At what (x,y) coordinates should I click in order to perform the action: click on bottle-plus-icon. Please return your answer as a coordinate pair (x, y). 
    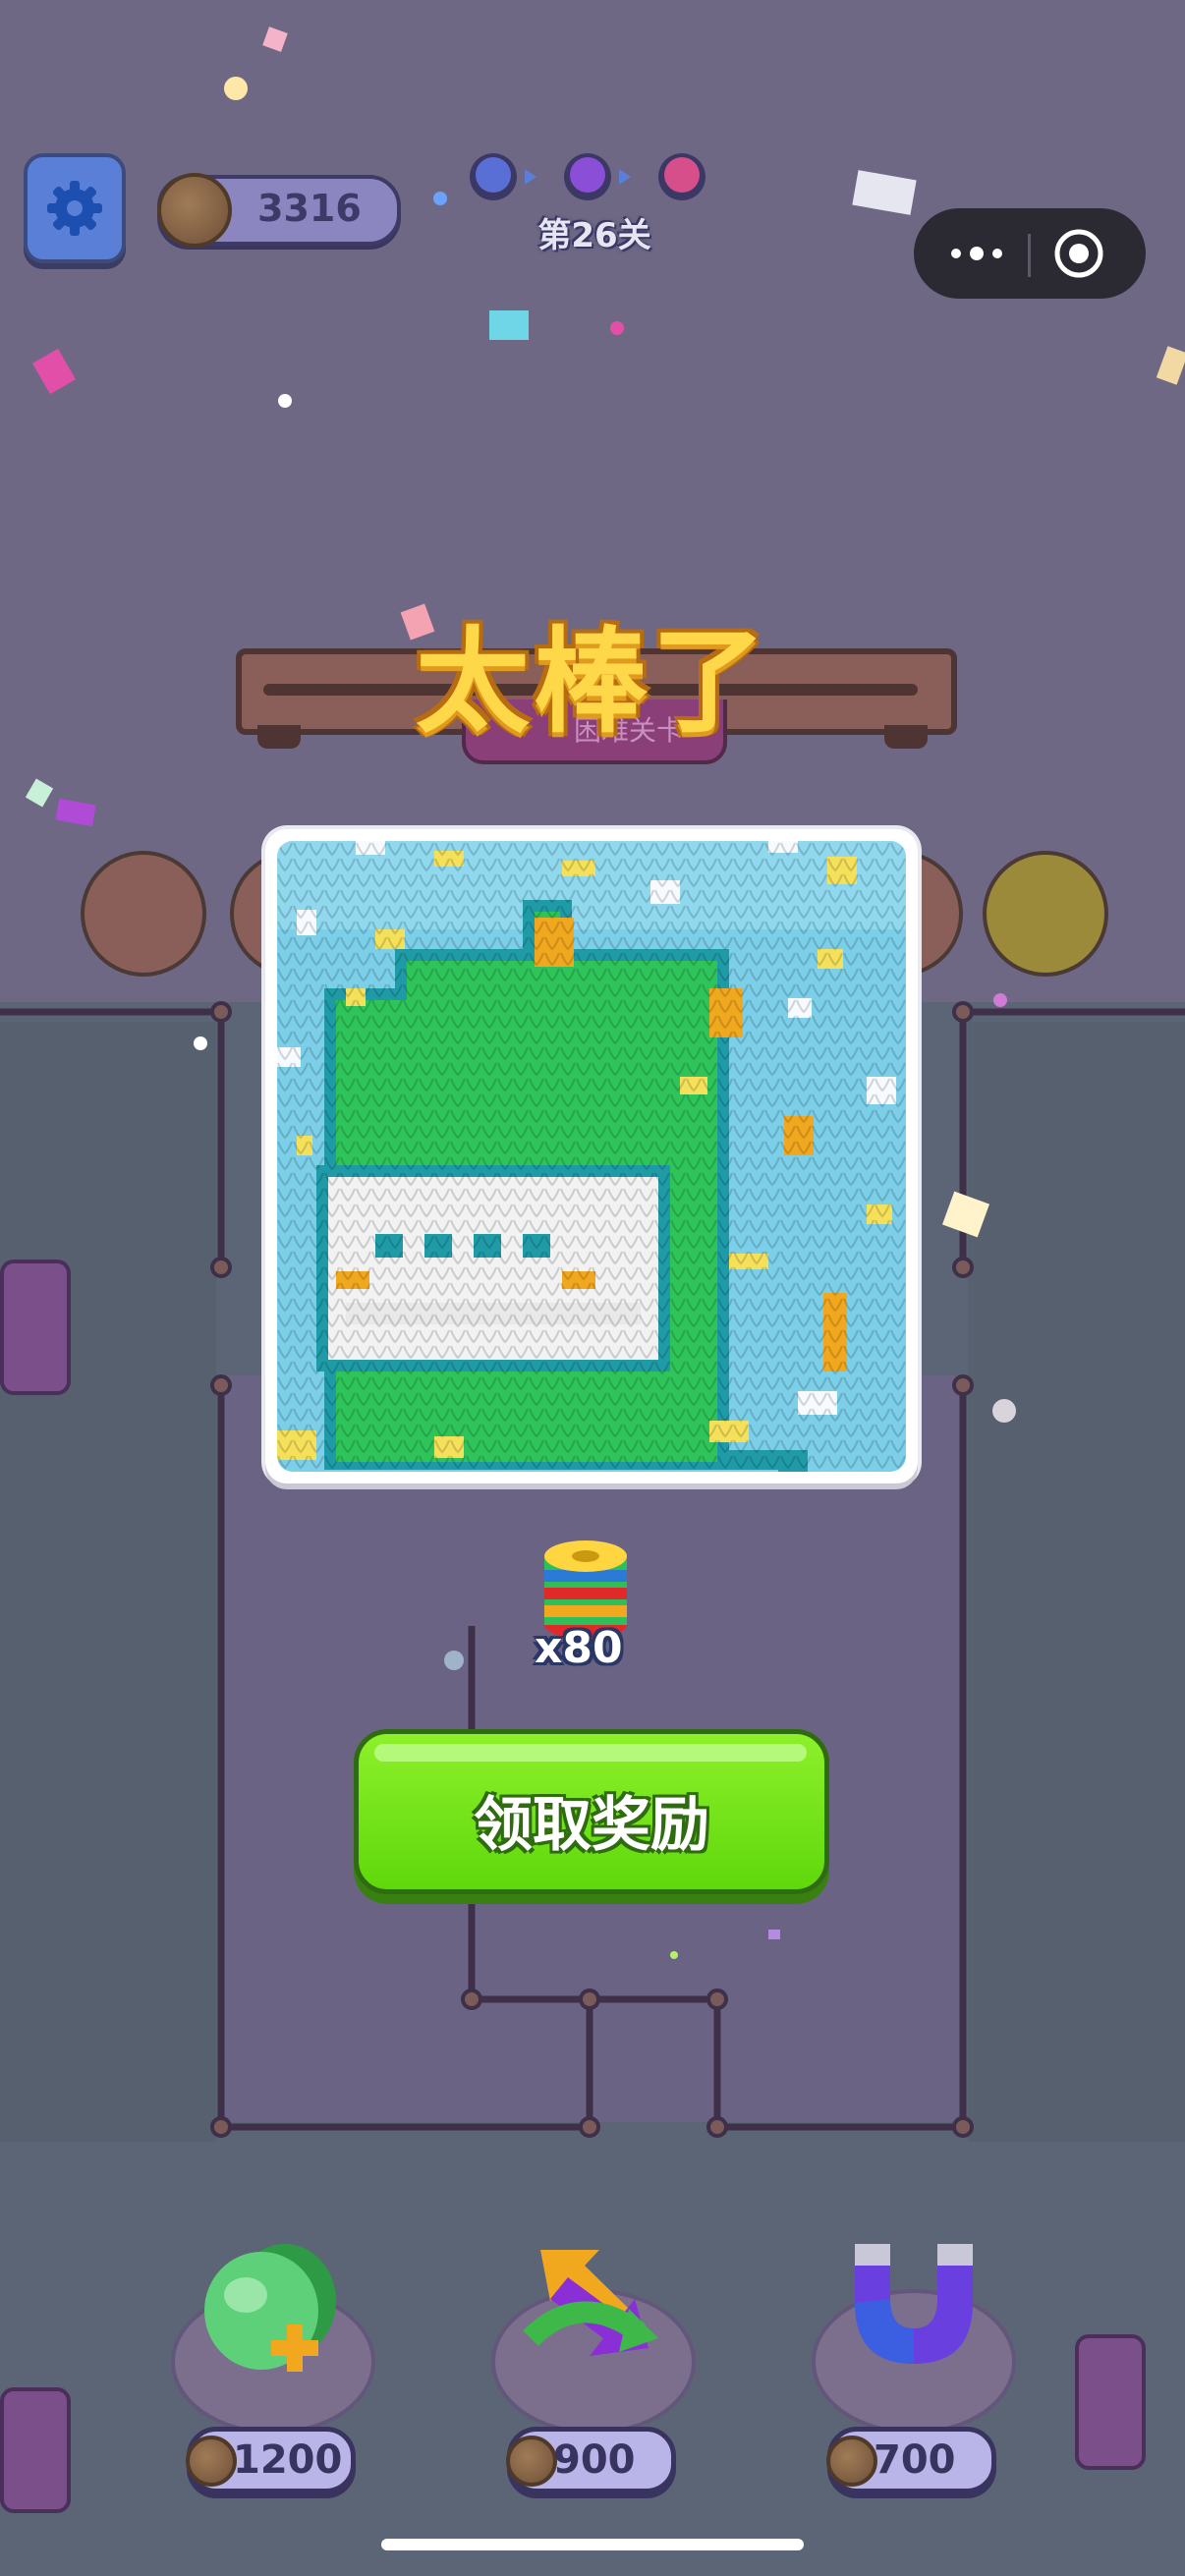
    Looking at the image, I should click on (270, 2308).